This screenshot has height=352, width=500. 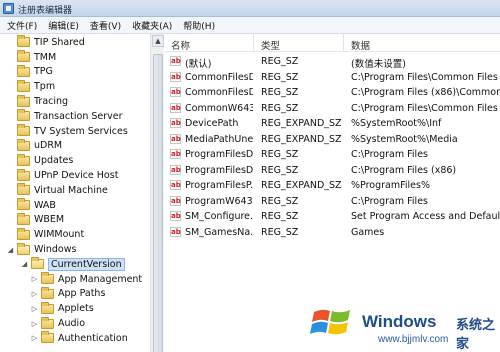 I want to click on tree-item: ◢ Windows, so click(x=41, y=249).